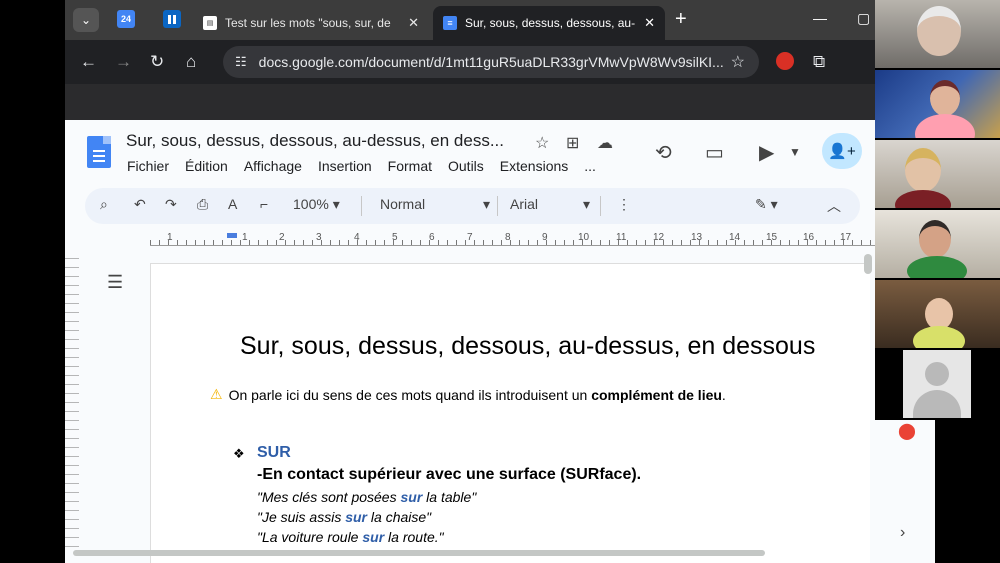  I want to click on document-outline-icon: ☰, so click(115, 282).